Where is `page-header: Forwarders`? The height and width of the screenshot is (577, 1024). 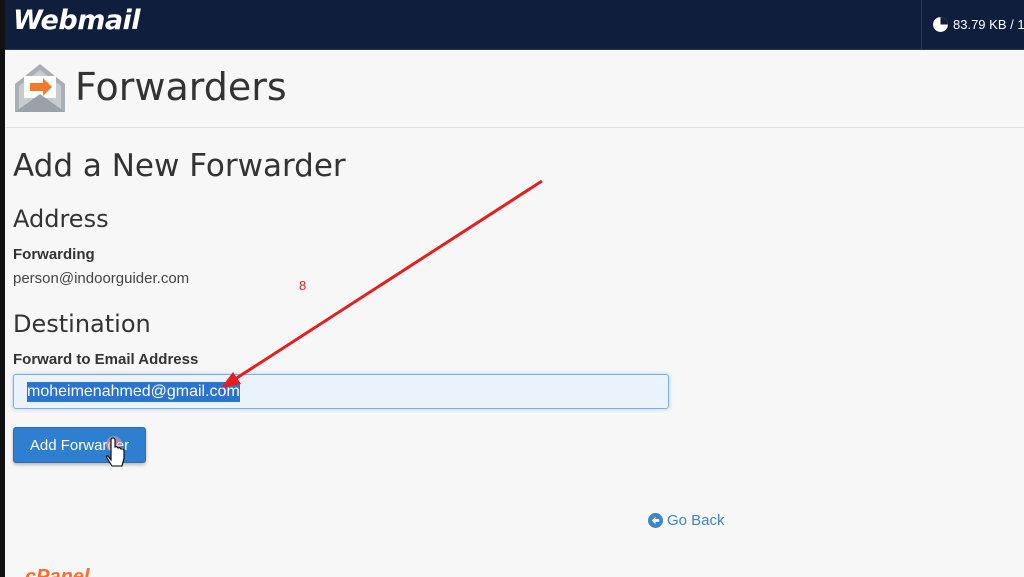 page-header: Forwarders is located at coordinates (514, 88).